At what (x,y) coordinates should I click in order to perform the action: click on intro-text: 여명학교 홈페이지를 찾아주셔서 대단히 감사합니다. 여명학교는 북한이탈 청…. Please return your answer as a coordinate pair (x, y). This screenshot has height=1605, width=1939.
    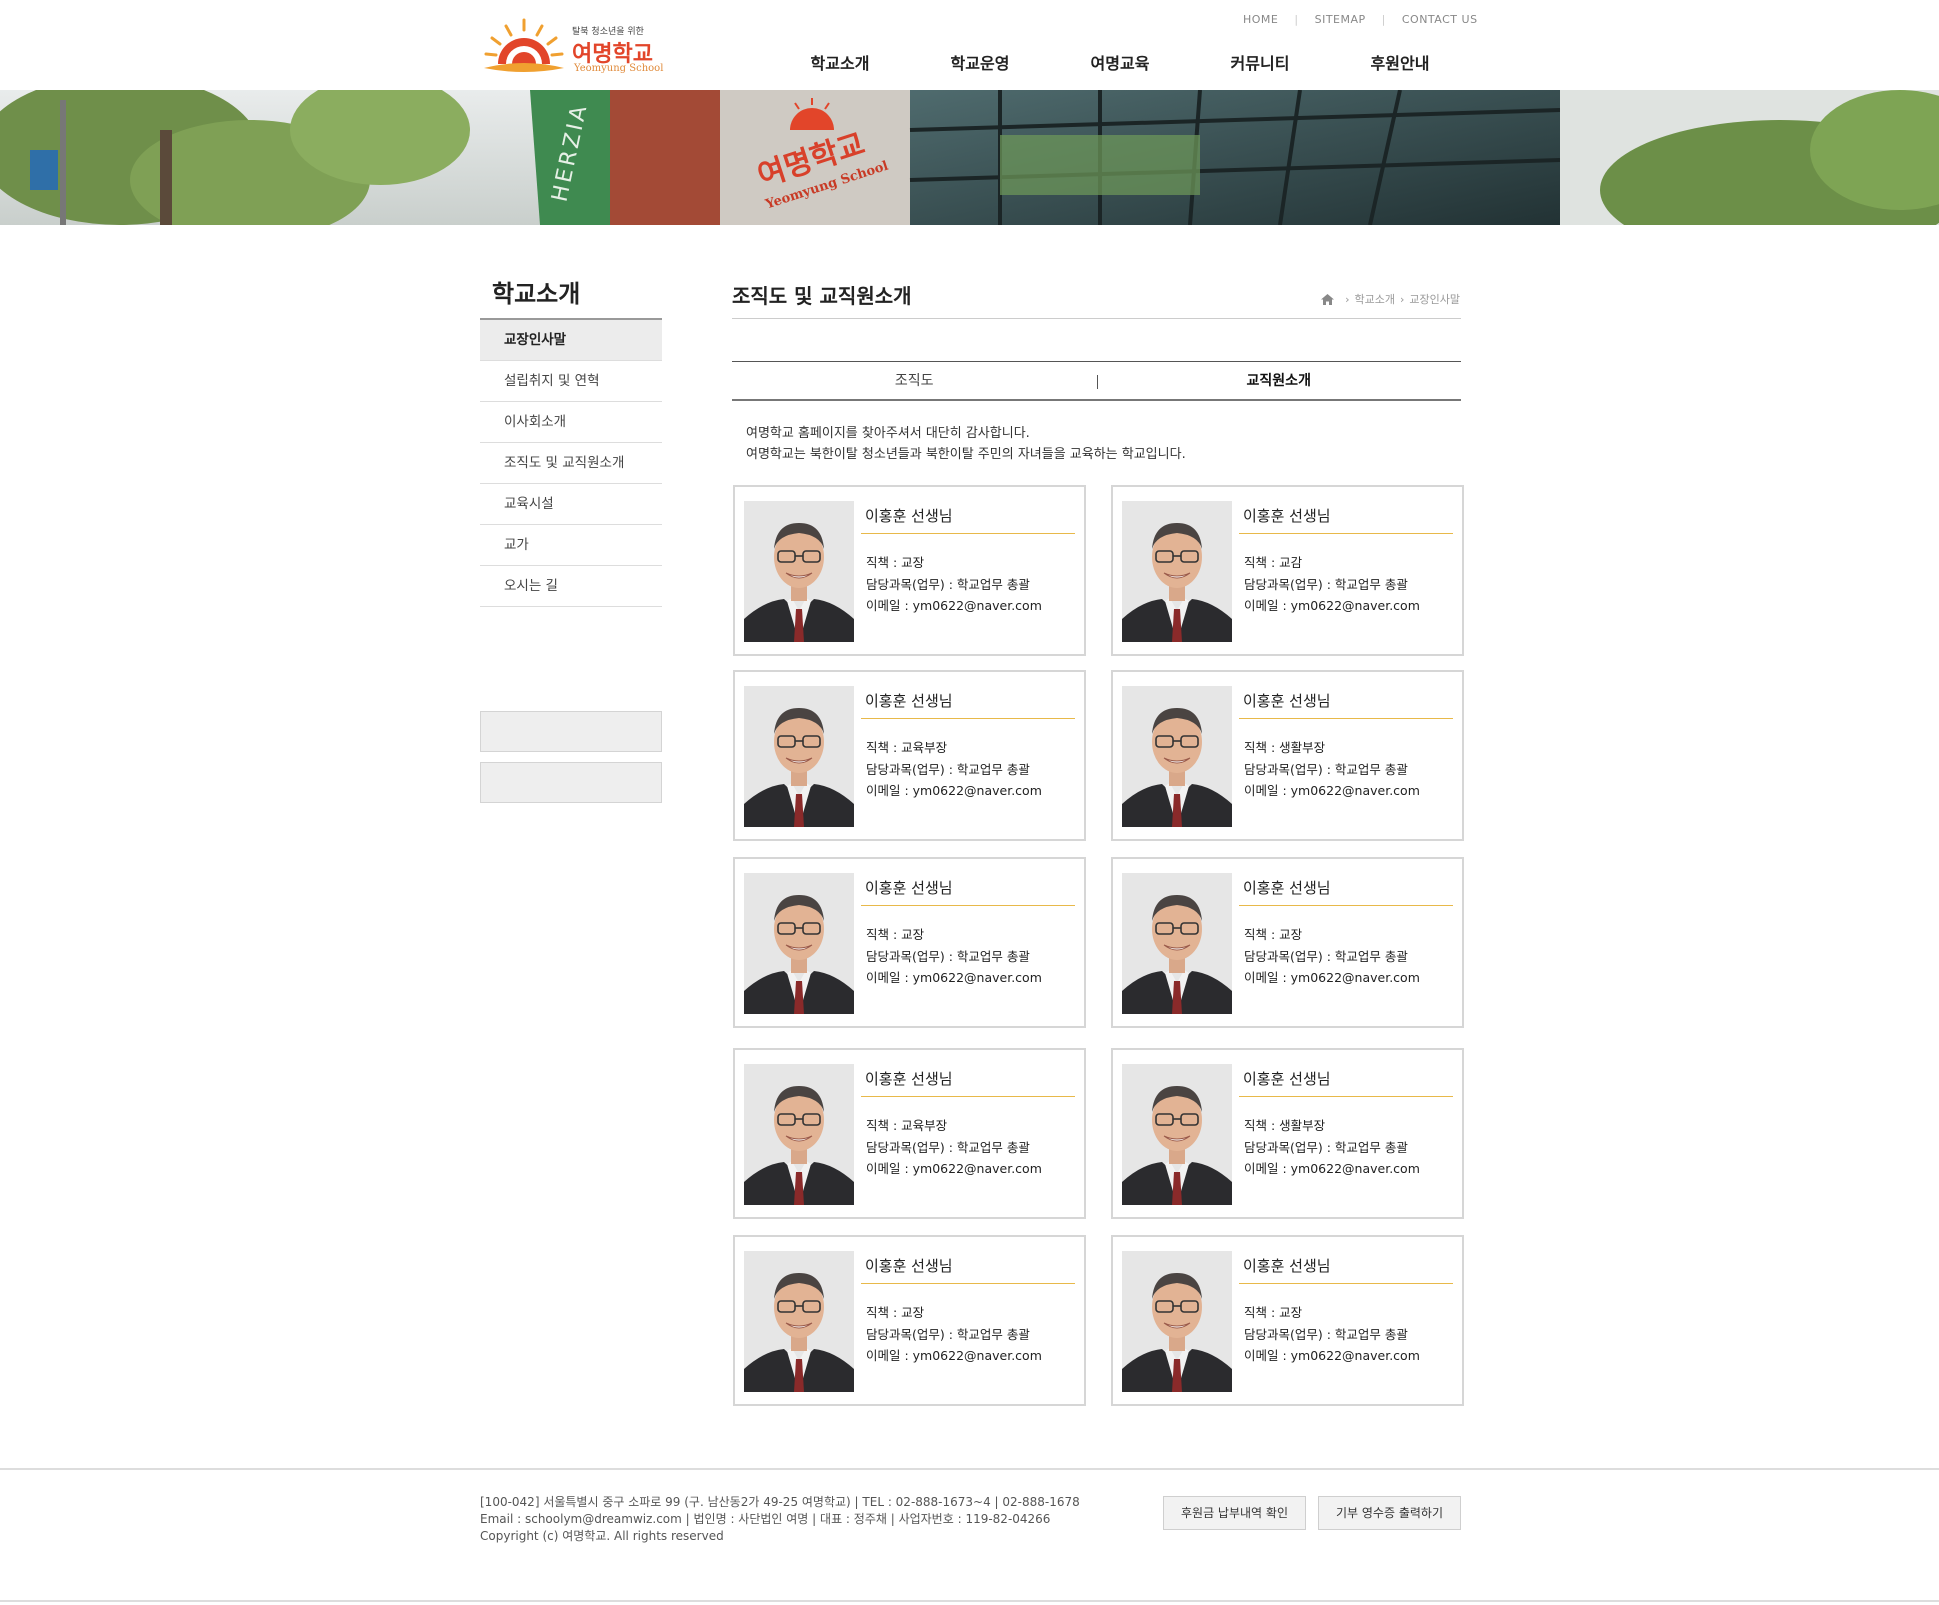
    Looking at the image, I should click on (966, 444).